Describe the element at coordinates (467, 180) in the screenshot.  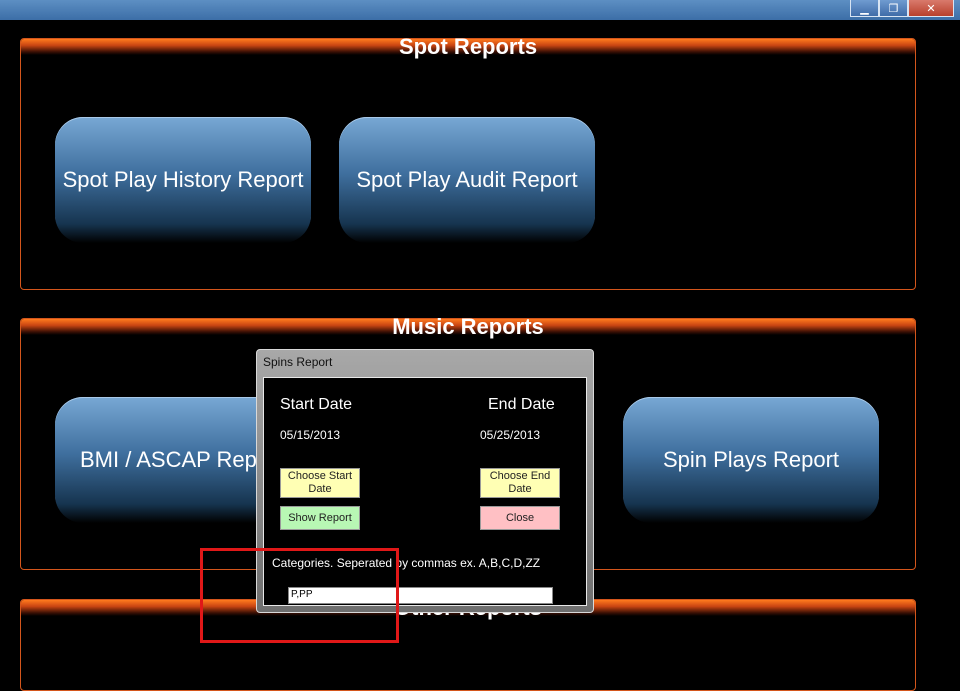
I see `spot-play-audit-button: Spot Play Audit Report` at that location.